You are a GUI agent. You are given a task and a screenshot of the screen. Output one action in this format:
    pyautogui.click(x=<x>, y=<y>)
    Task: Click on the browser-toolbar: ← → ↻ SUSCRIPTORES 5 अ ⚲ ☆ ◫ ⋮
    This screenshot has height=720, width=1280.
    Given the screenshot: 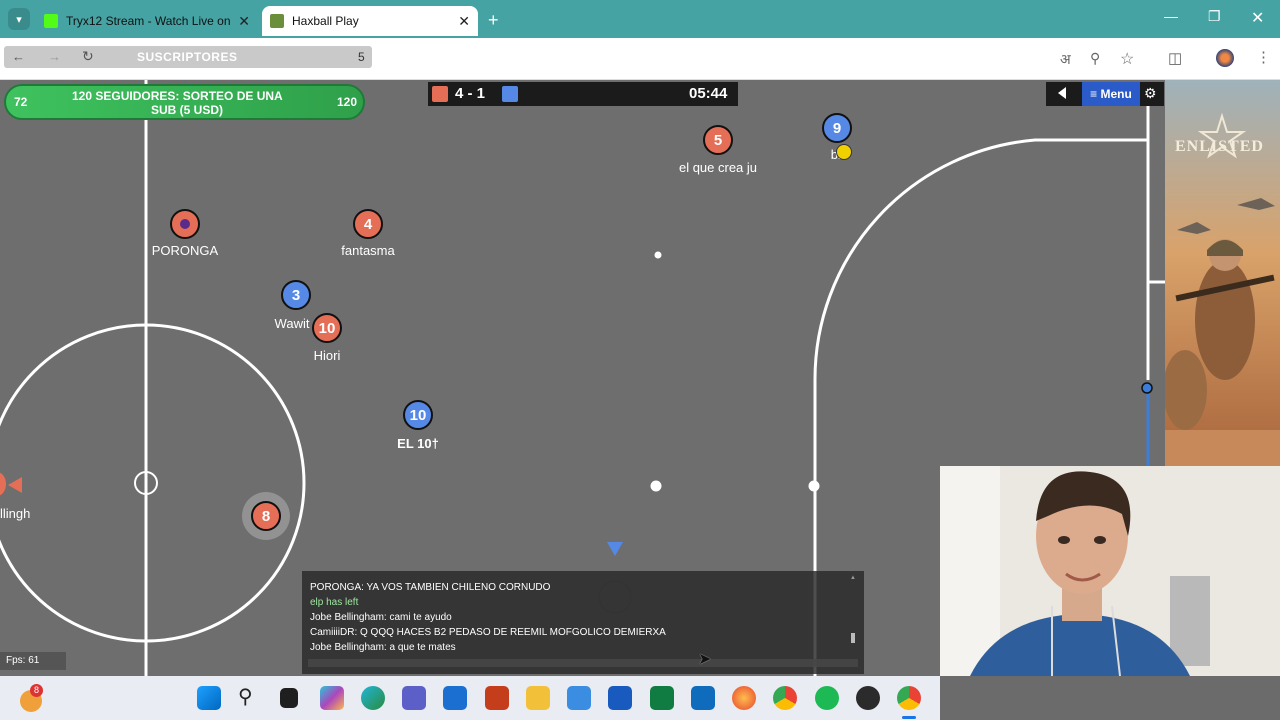 What is the action you would take?
    pyautogui.click(x=640, y=59)
    